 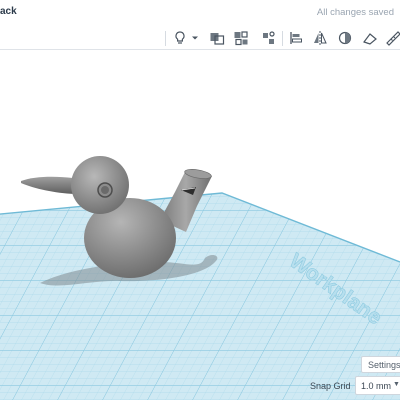 I want to click on chevron-down-icon: ▼, so click(x=396, y=384).